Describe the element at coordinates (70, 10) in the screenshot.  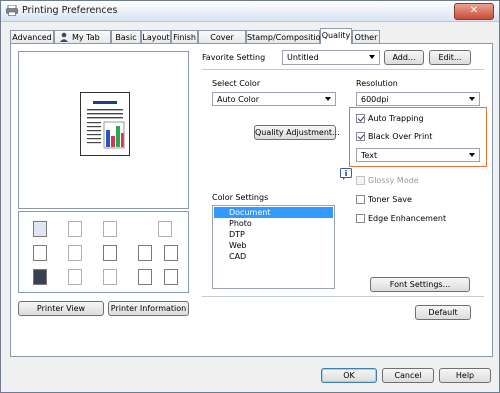
I see `window-title: Printing Preferences` at that location.